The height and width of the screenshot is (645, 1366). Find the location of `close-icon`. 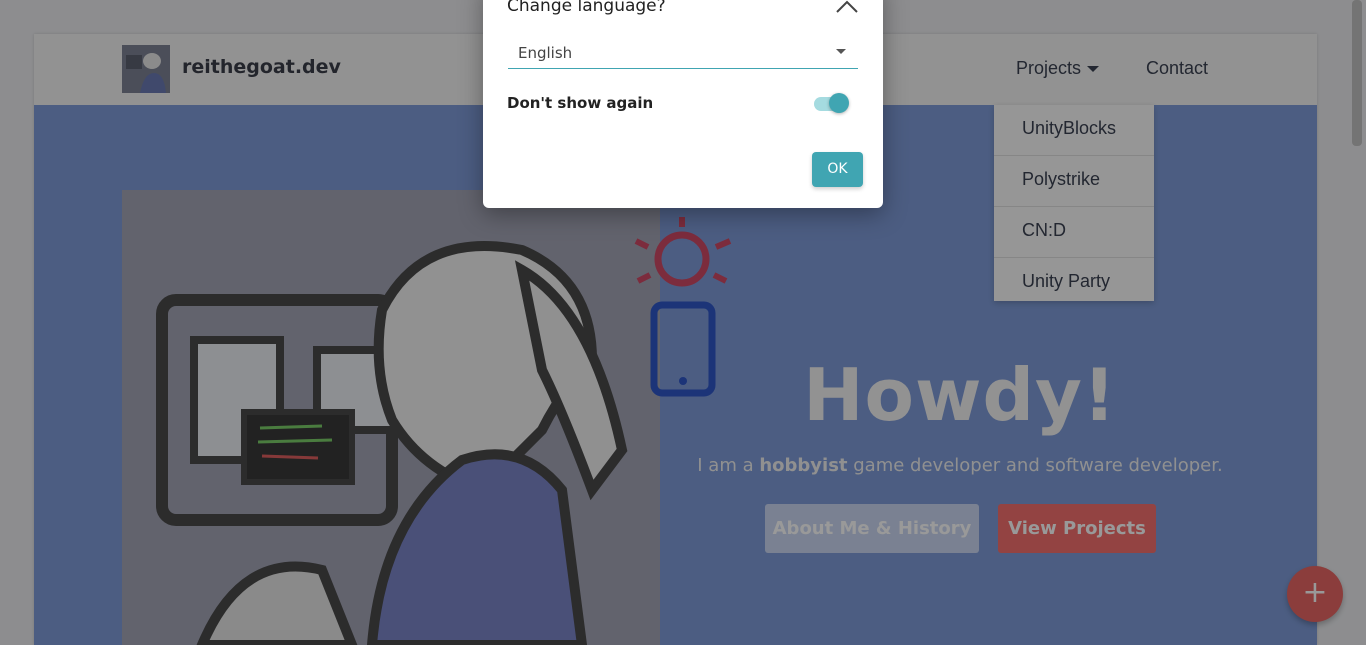

close-icon is located at coordinates (847, 8).